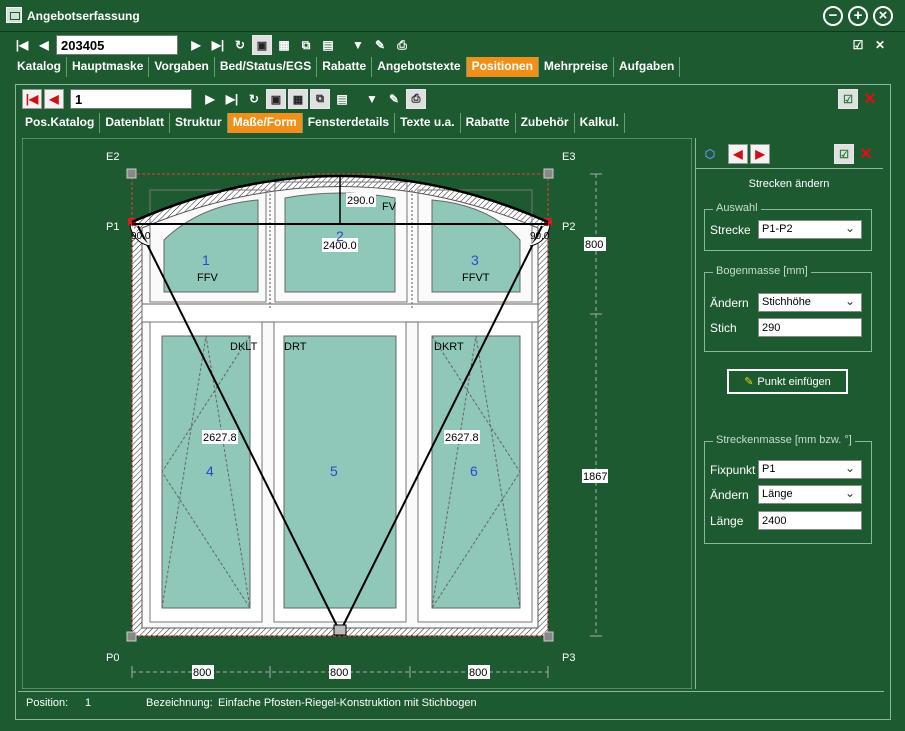 The height and width of the screenshot is (731, 905). I want to click on title-bar: Angebotserfassung − + ×, so click(452, 16).